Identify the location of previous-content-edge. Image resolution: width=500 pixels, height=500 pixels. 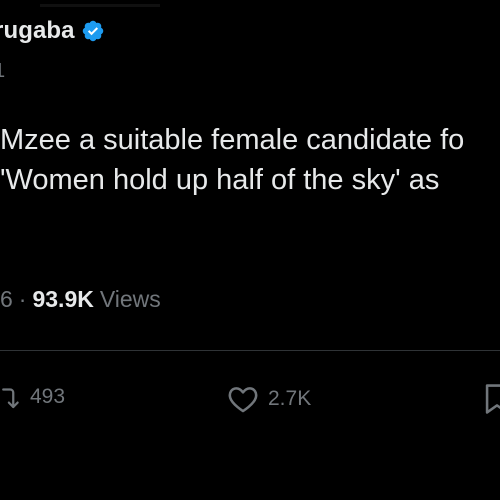
(100, 3).